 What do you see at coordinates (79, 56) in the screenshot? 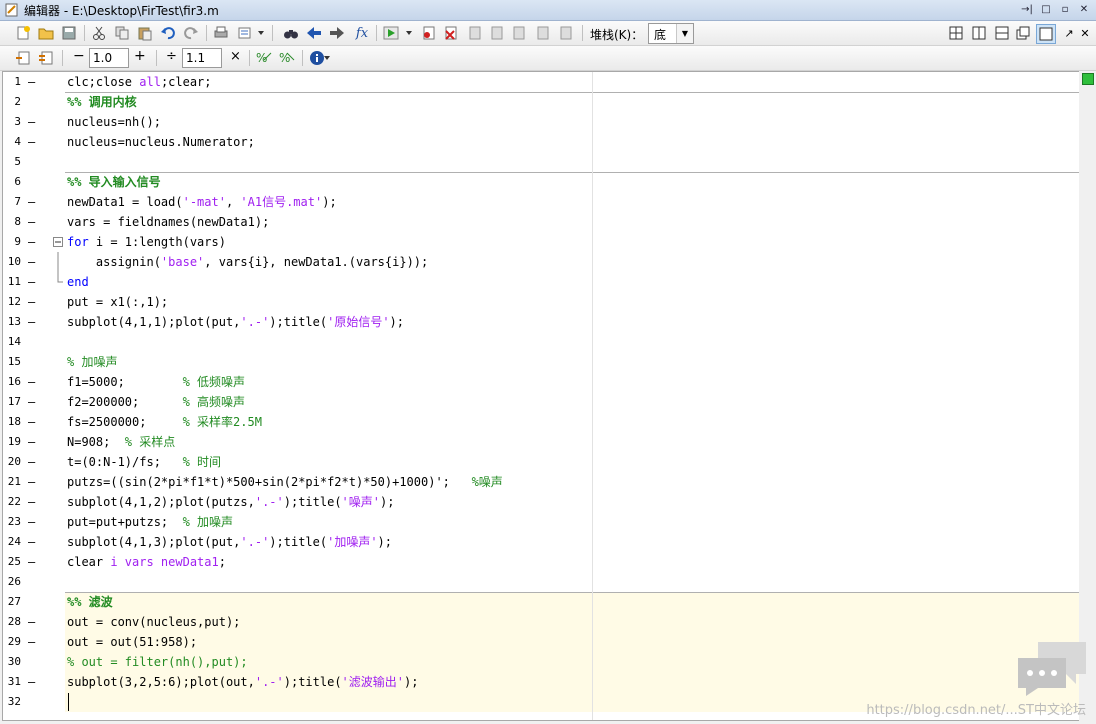
I see `decrement-button: −` at bounding box center [79, 56].